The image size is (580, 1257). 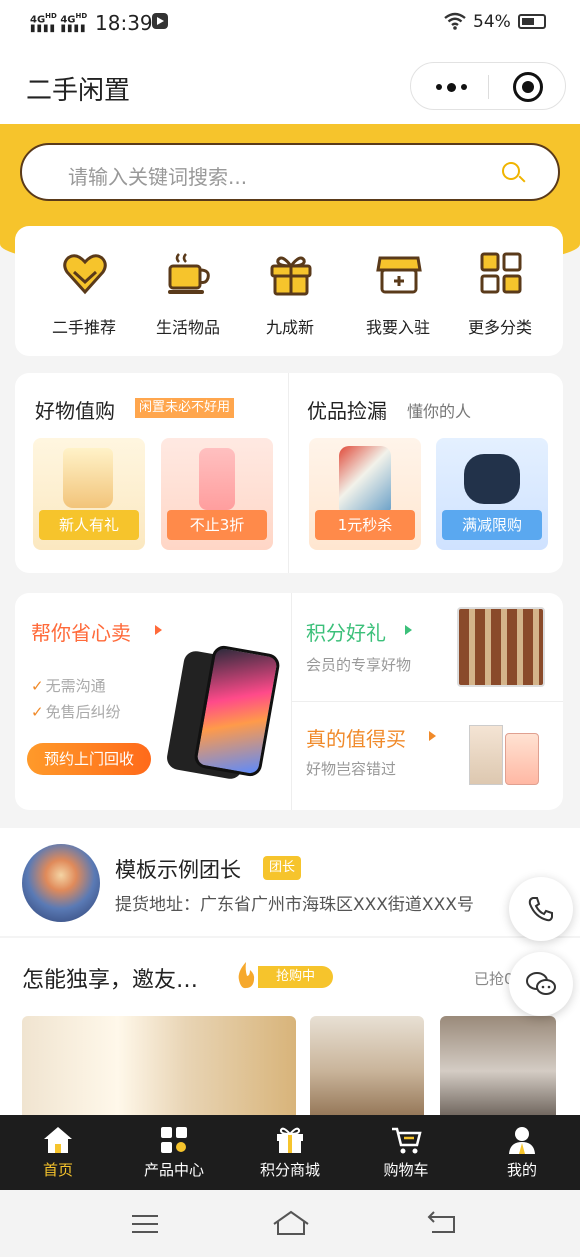 What do you see at coordinates (58, 1140) in the screenshot?
I see `home-icon` at bounding box center [58, 1140].